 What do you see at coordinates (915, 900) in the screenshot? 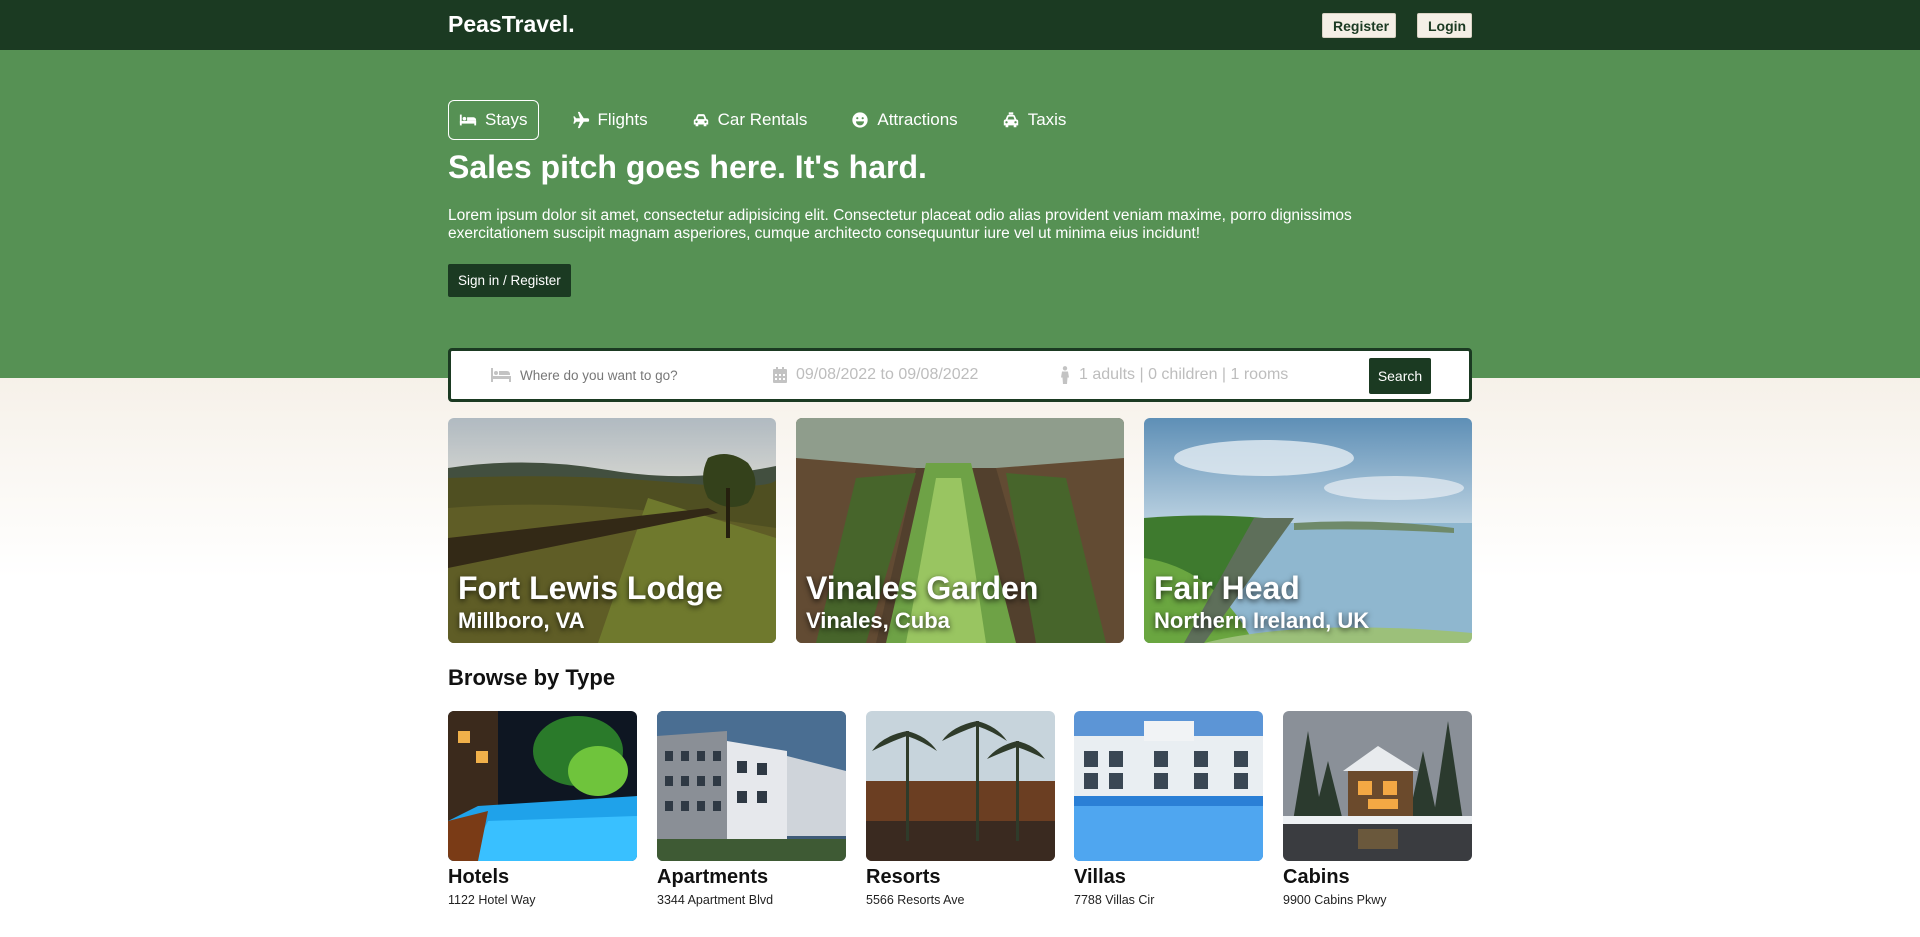
I see `type-address: 5566 Resorts Ave` at bounding box center [915, 900].